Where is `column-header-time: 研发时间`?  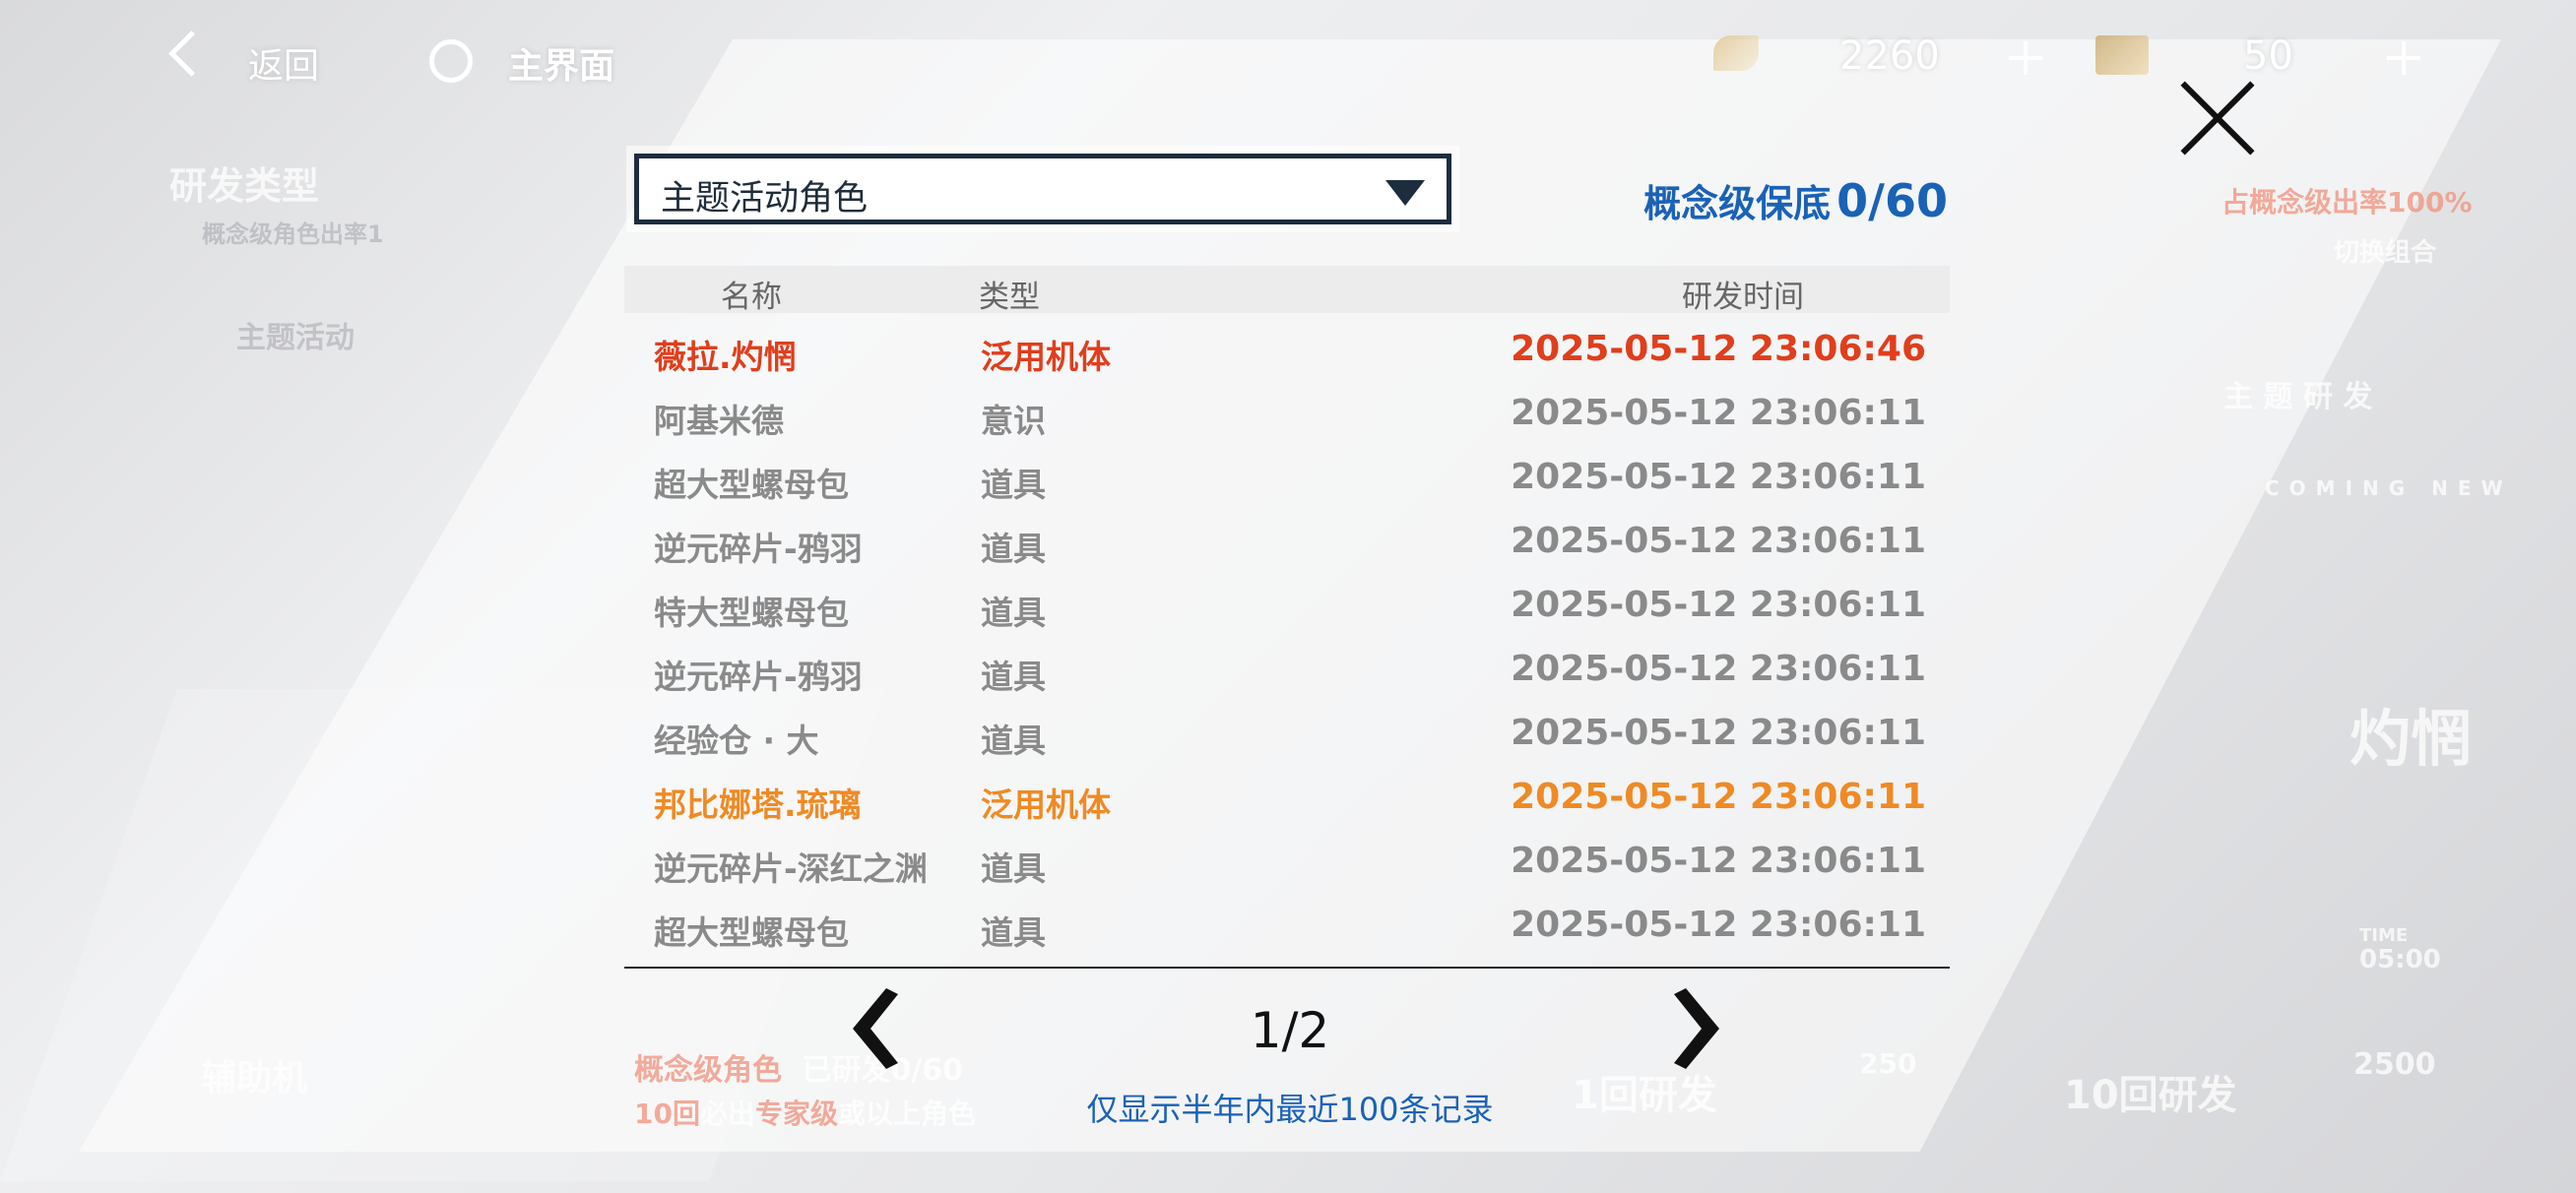 column-header-time: 研发时间 is located at coordinates (1743, 297).